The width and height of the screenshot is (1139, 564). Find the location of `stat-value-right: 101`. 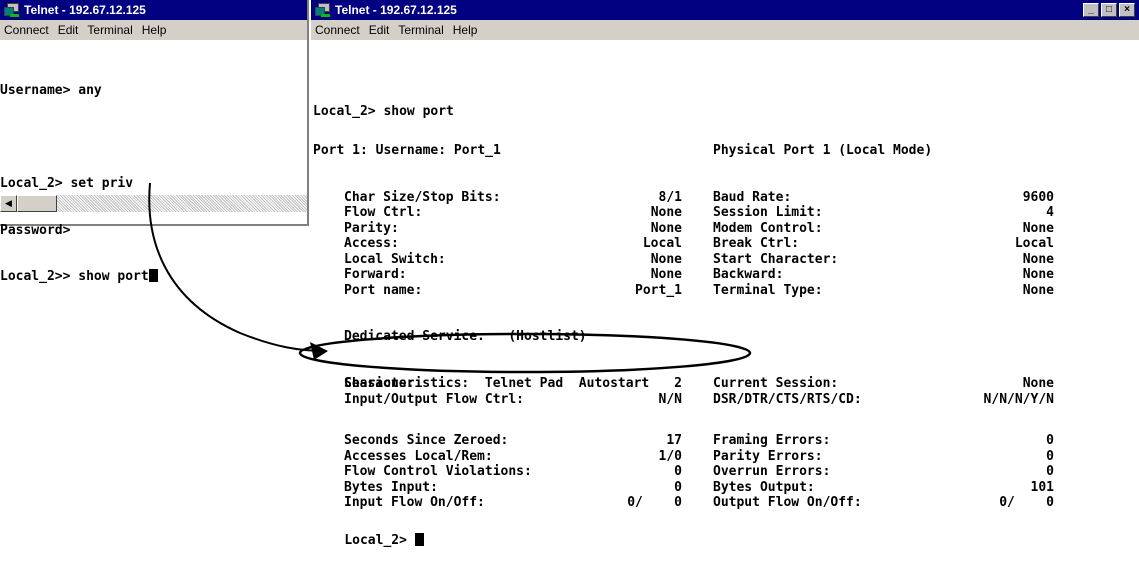

stat-value-right: 101 is located at coordinates (1042, 487).